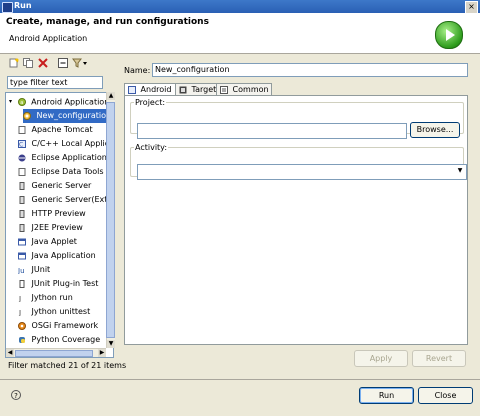 This screenshot has width=480, height=416. I want to click on http-icon, so click(22, 213).